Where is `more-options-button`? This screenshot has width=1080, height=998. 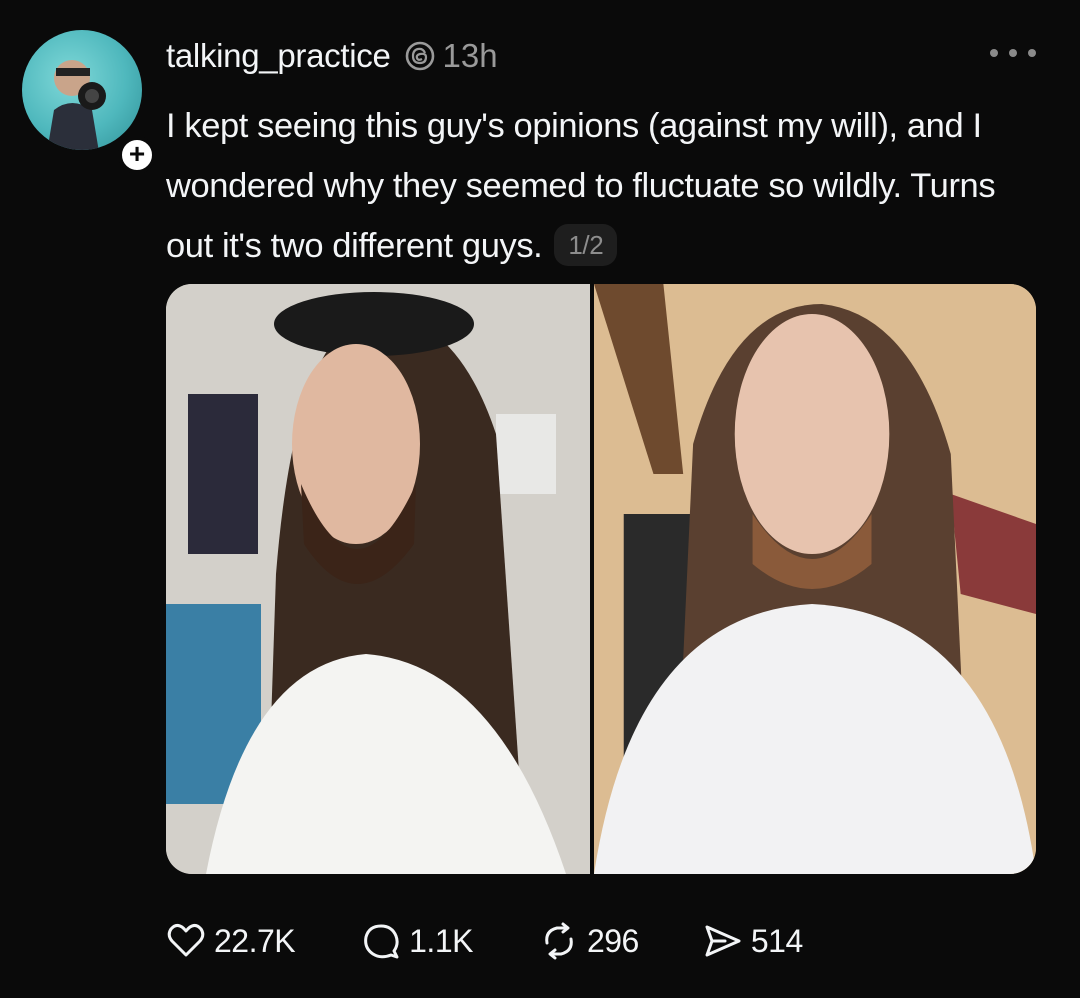 more-options-button is located at coordinates (1013, 53).